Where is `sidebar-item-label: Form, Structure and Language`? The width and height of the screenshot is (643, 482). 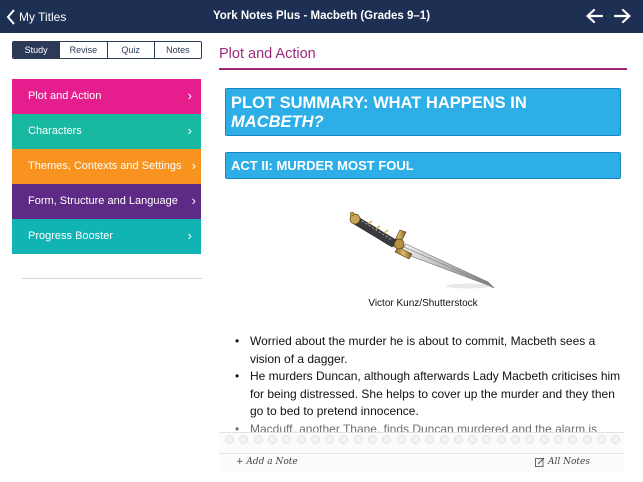 sidebar-item-label: Form, Structure and Language is located at coordinates (103, 201).